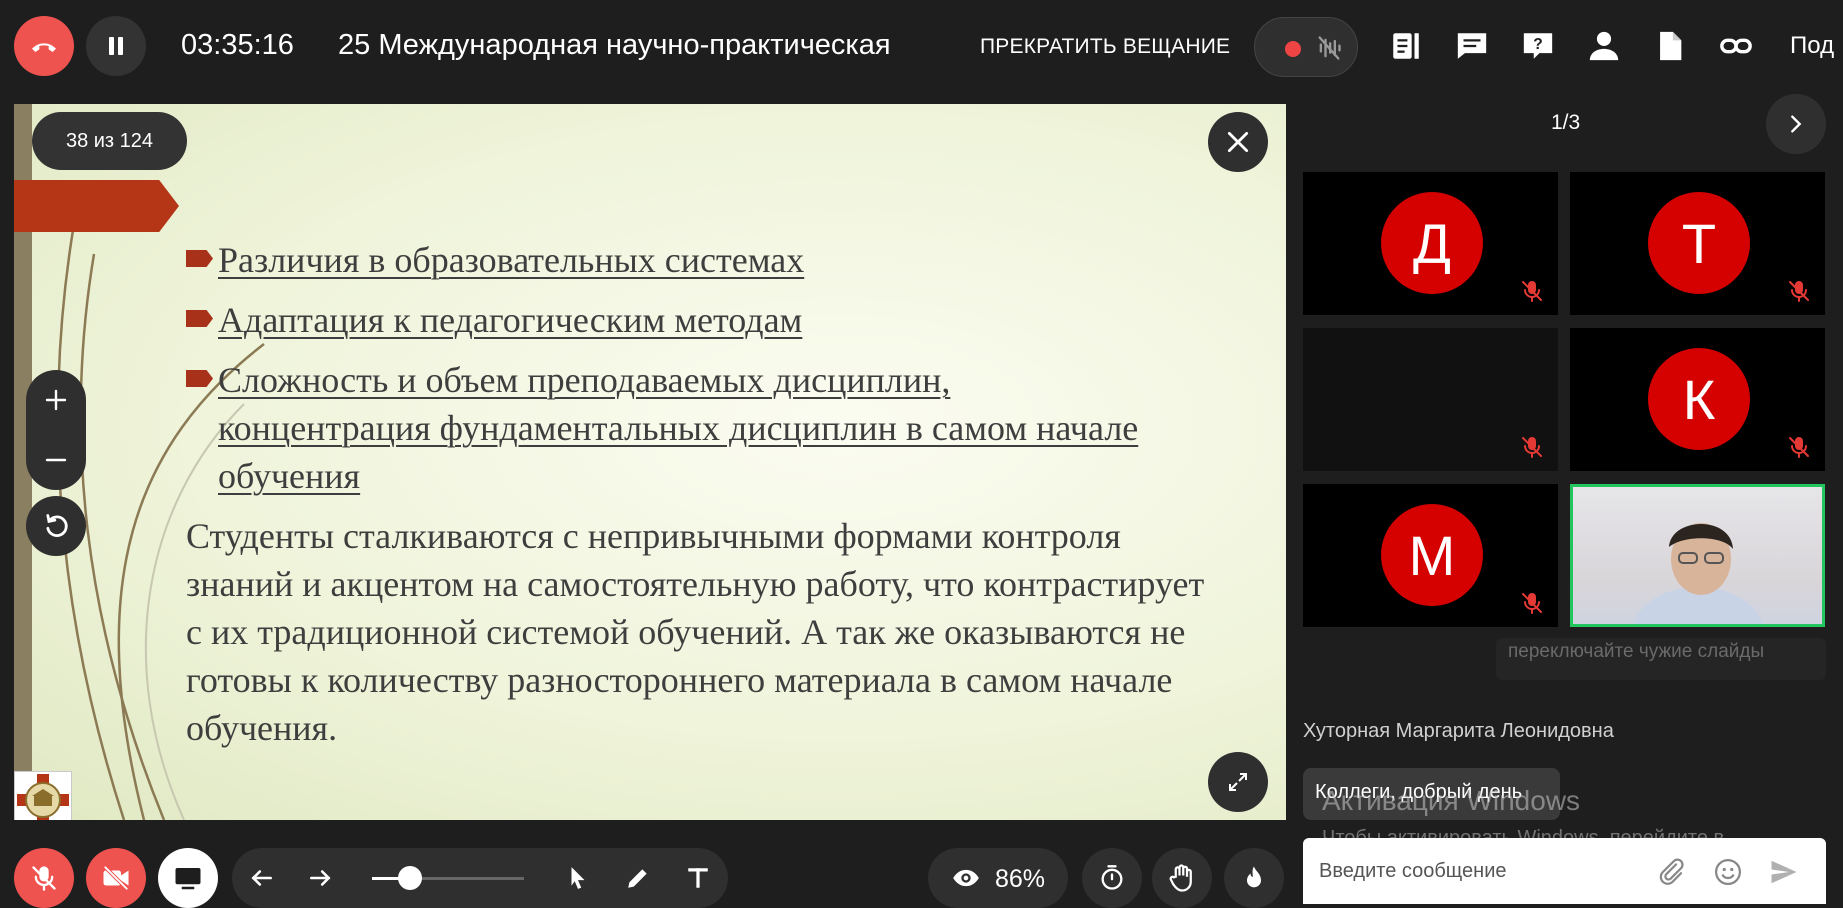  I want to click on pencil-icon, so click(637, 878).